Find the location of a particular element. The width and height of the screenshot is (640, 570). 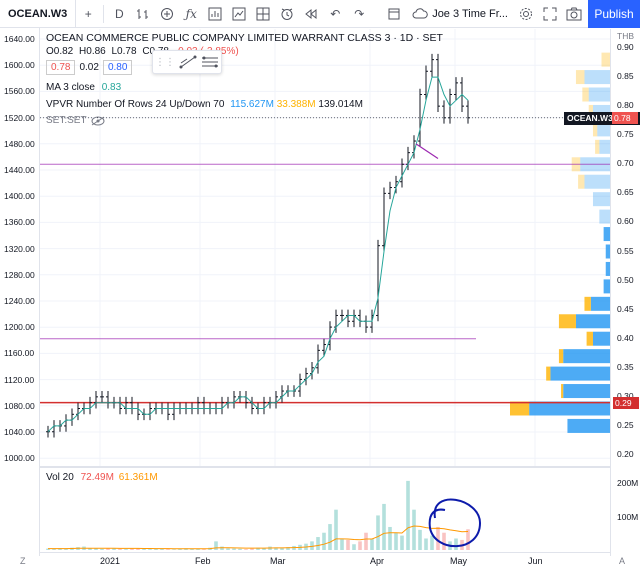

bid-ask-row: 0.78 0.02 0.80 is located at coordinates (89, 67).